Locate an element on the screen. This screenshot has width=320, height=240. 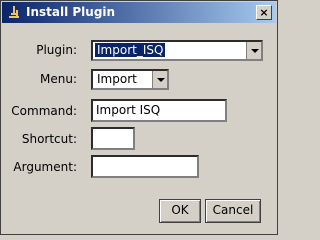
close-button: × is located at coordinates (264, 12).